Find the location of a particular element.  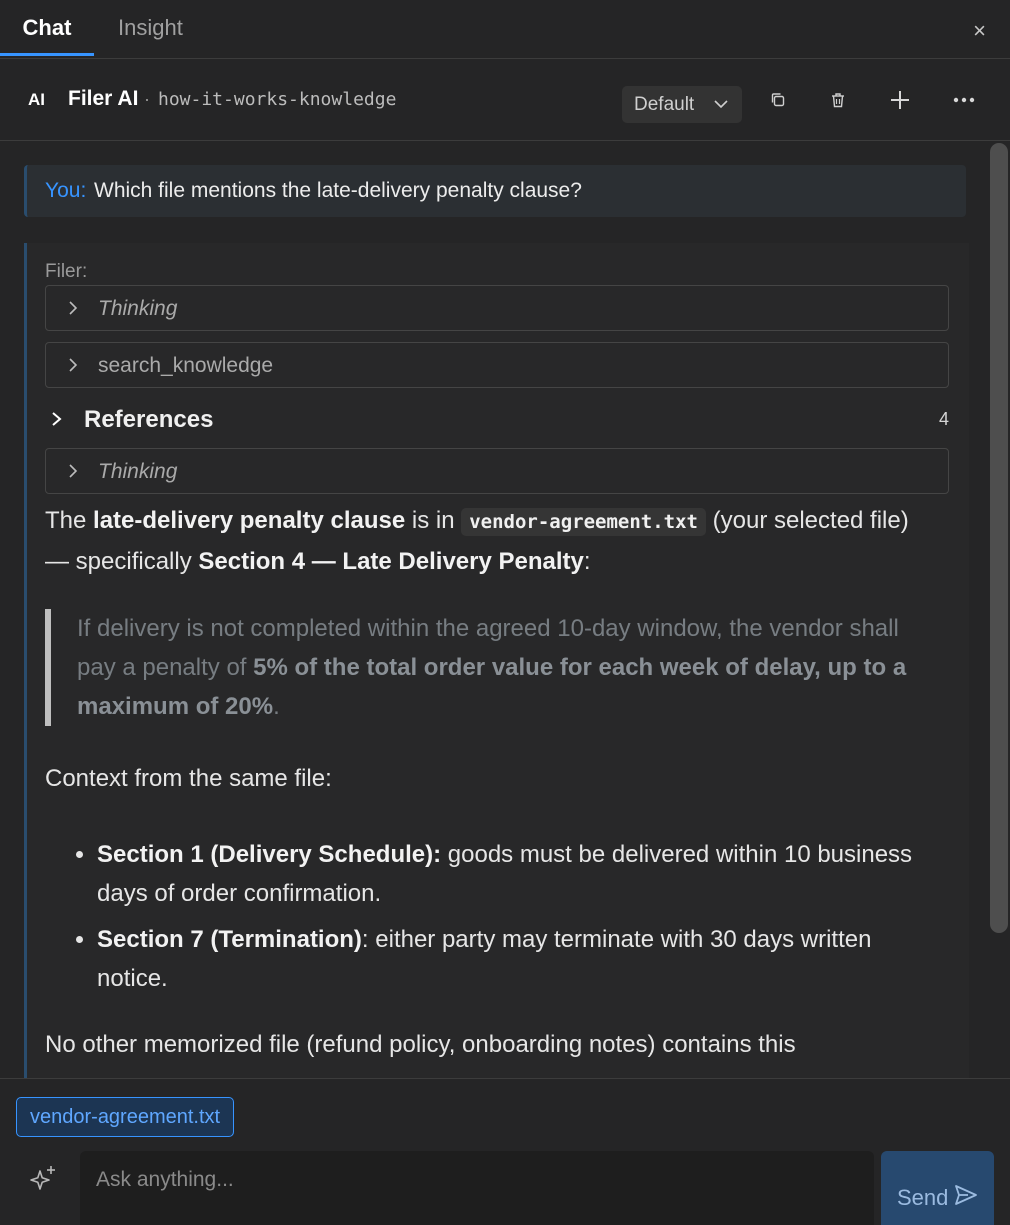

mode-select: Default is located at coordinates (682, 104).